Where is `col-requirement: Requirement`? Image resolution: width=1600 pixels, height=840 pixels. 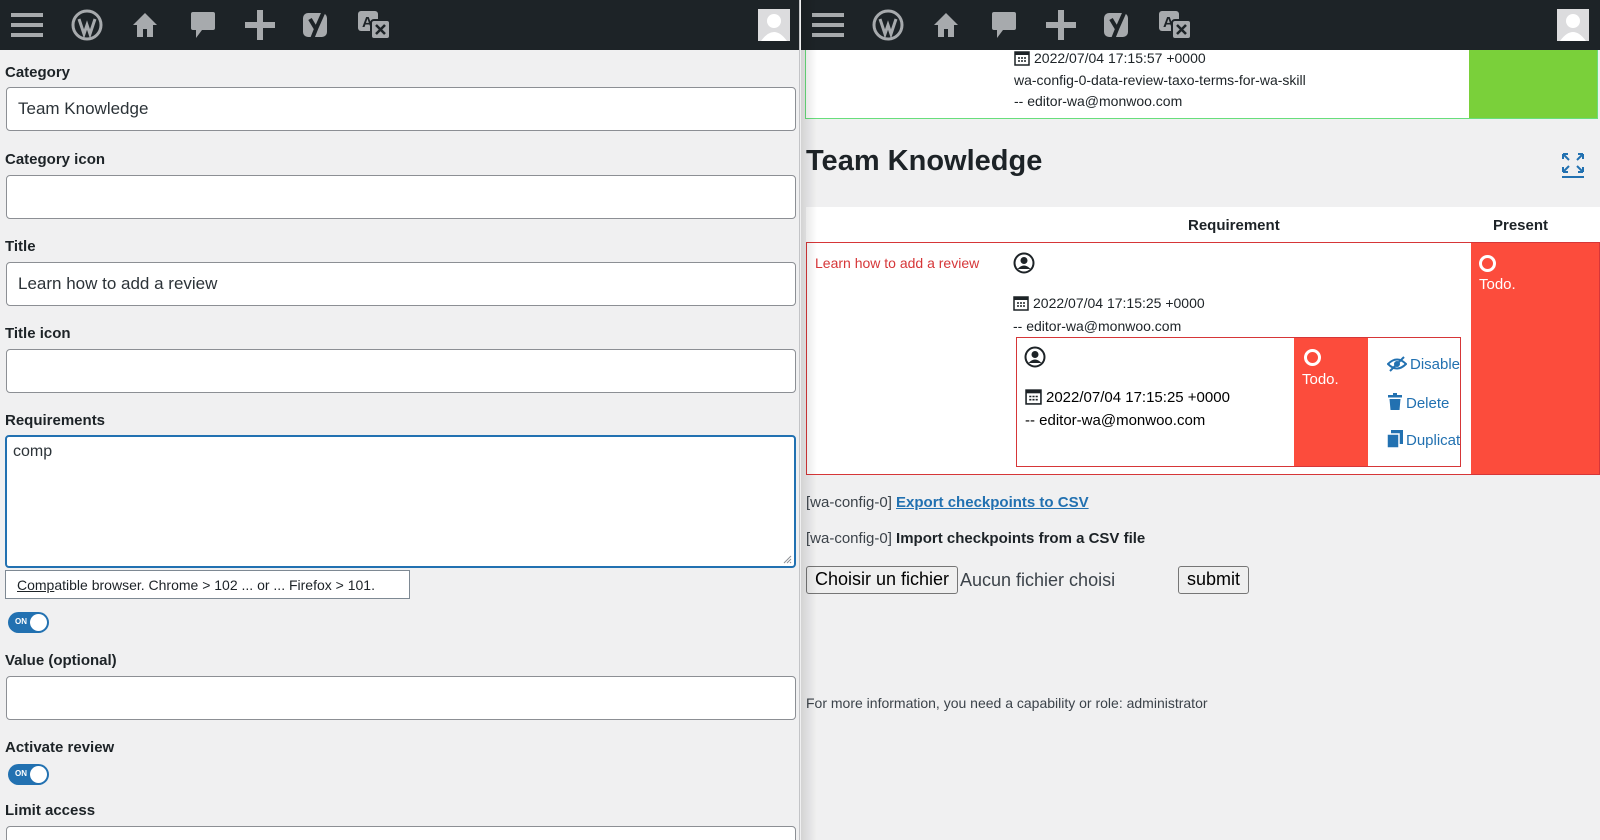
col-requirement: Requirement is located at coordinates (1234, 225).